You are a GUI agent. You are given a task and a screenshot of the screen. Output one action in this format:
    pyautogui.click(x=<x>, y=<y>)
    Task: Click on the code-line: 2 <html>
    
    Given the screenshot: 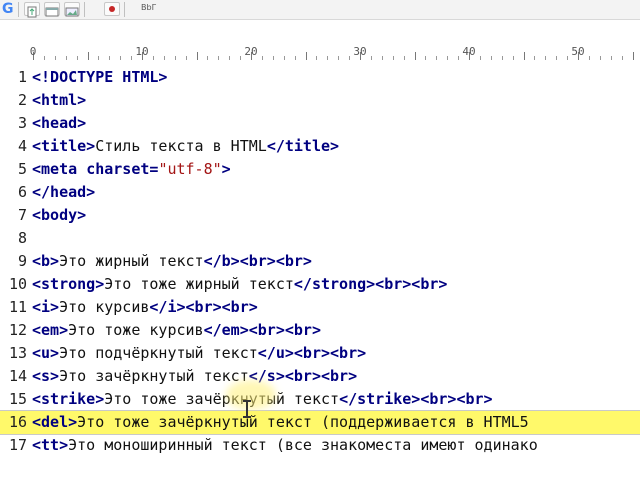 What is the action you would take?
    pyautogui.click(x=320, y=100)
    